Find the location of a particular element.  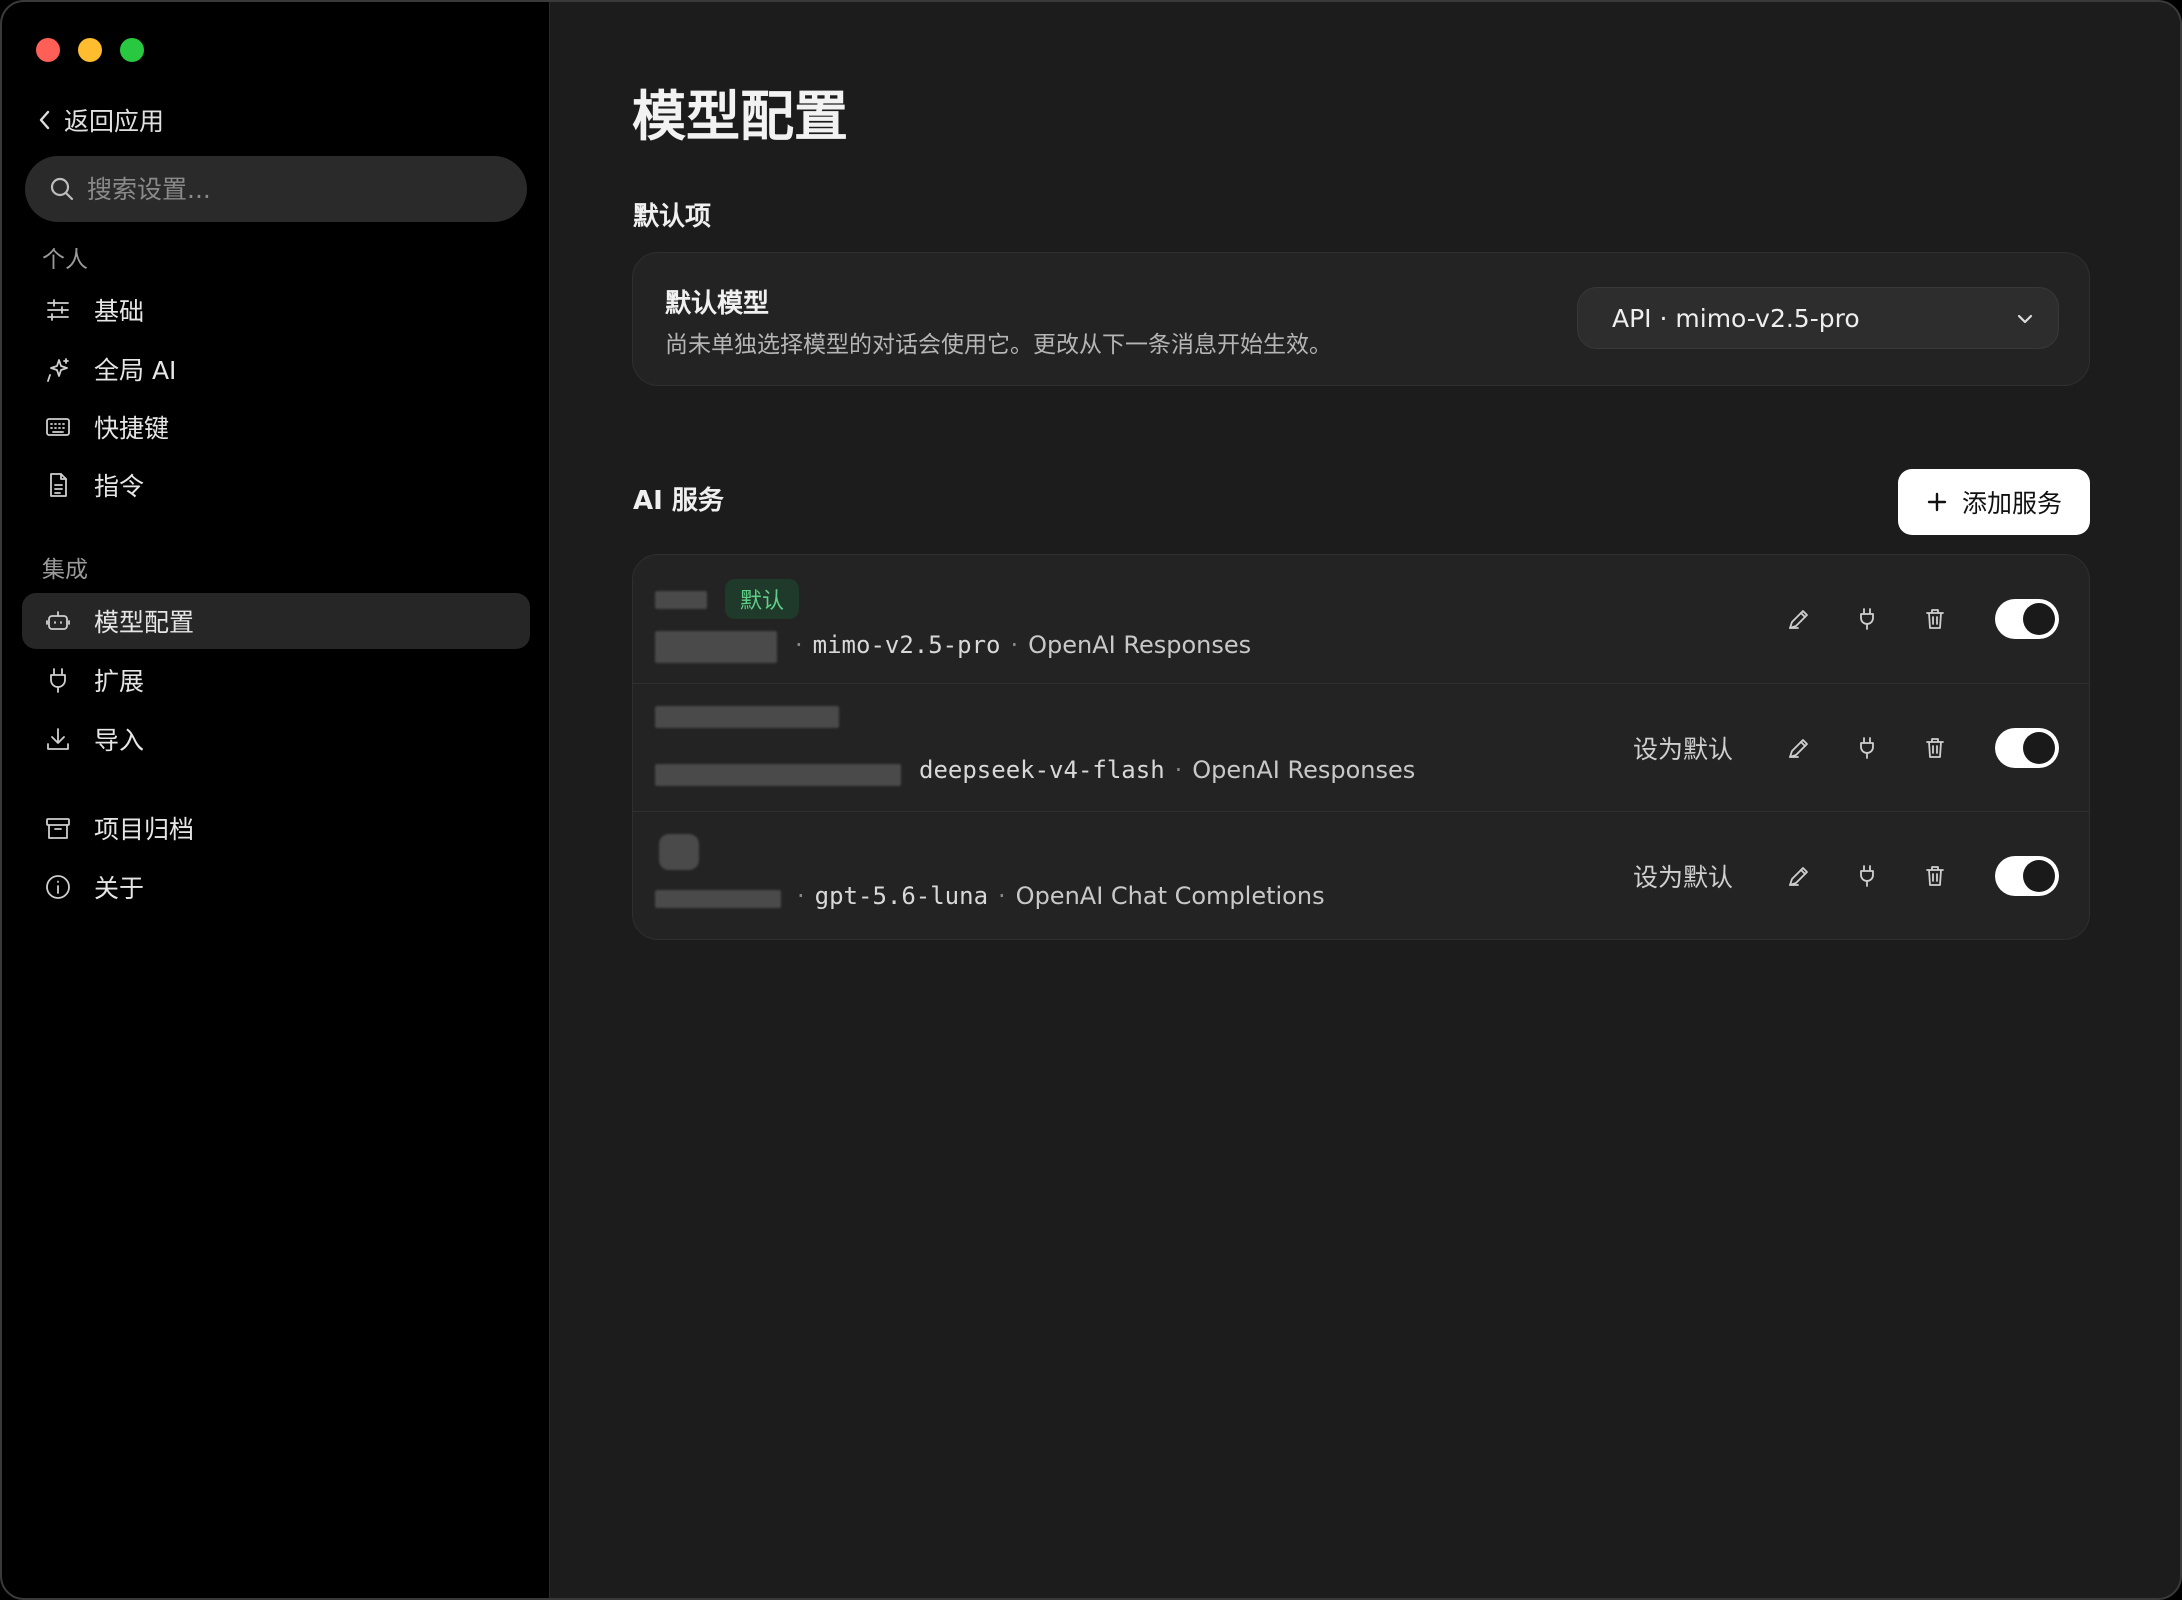

service-row: 默认 · mimo-v2.5-pro · OpenAI Responses is located at coordinates (1361, 619).